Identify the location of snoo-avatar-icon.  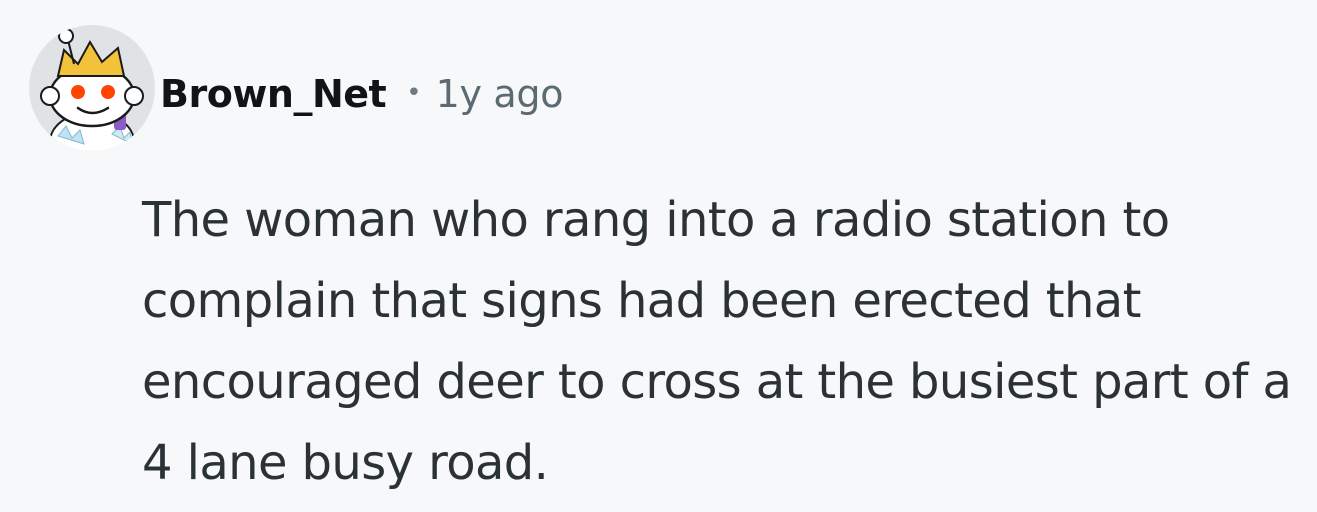
(92, 88).